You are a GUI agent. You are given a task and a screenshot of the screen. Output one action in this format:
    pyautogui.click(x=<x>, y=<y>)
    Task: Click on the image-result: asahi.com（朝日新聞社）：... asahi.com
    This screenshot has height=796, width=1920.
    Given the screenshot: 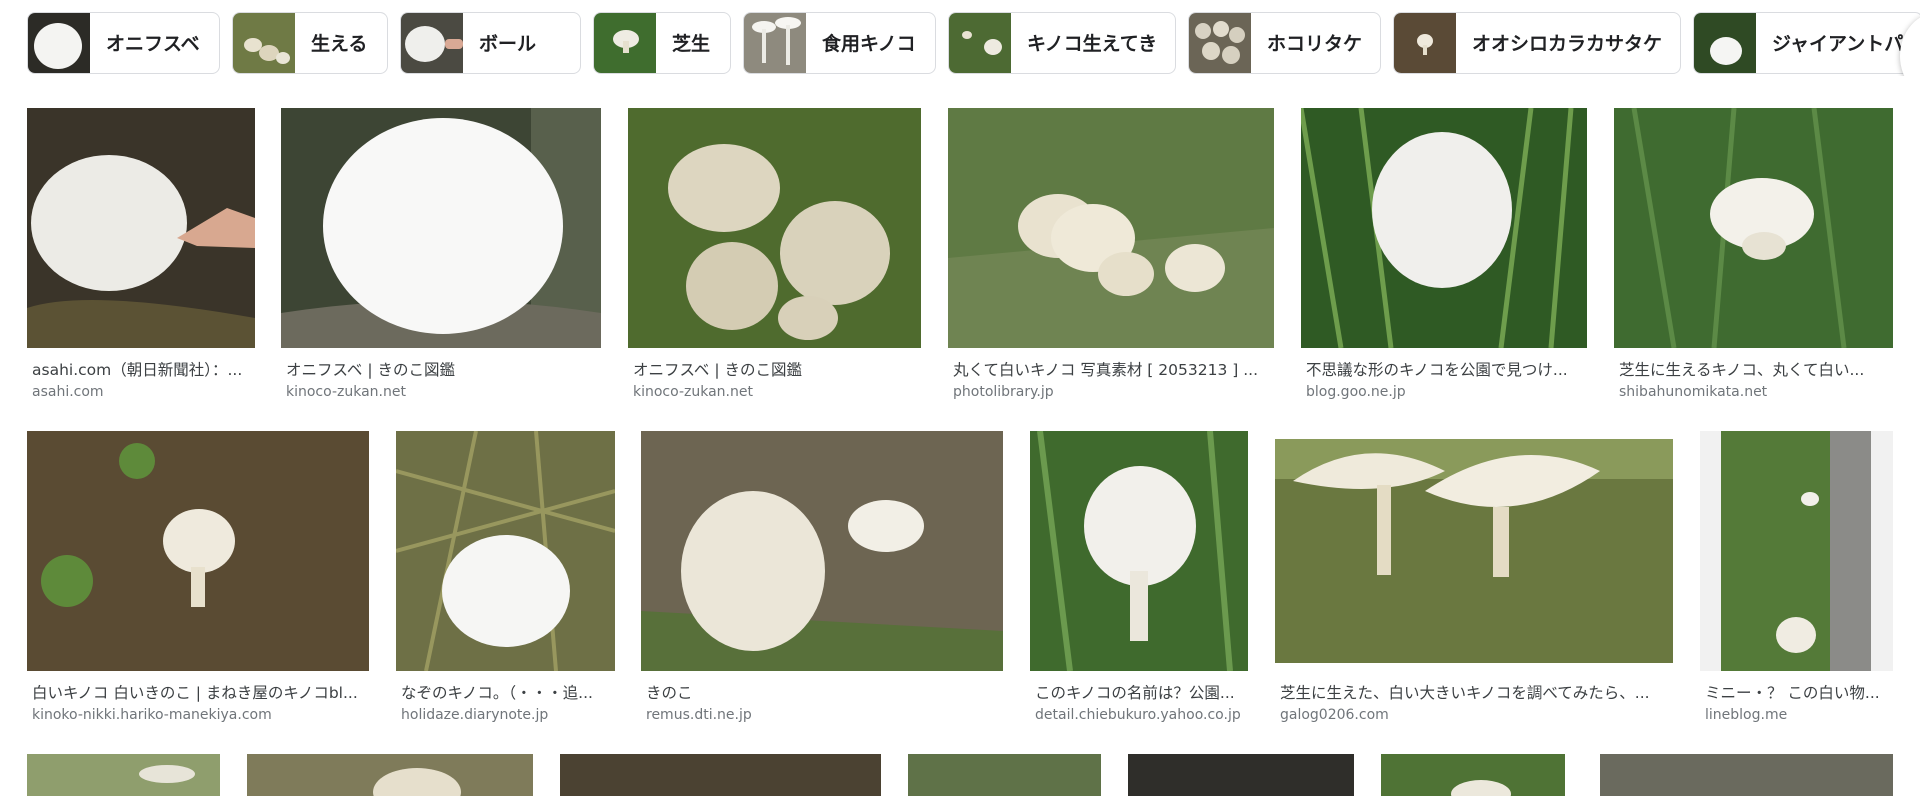 What is the action you would take?
    pyautogui.click(x=141, y=258)
    